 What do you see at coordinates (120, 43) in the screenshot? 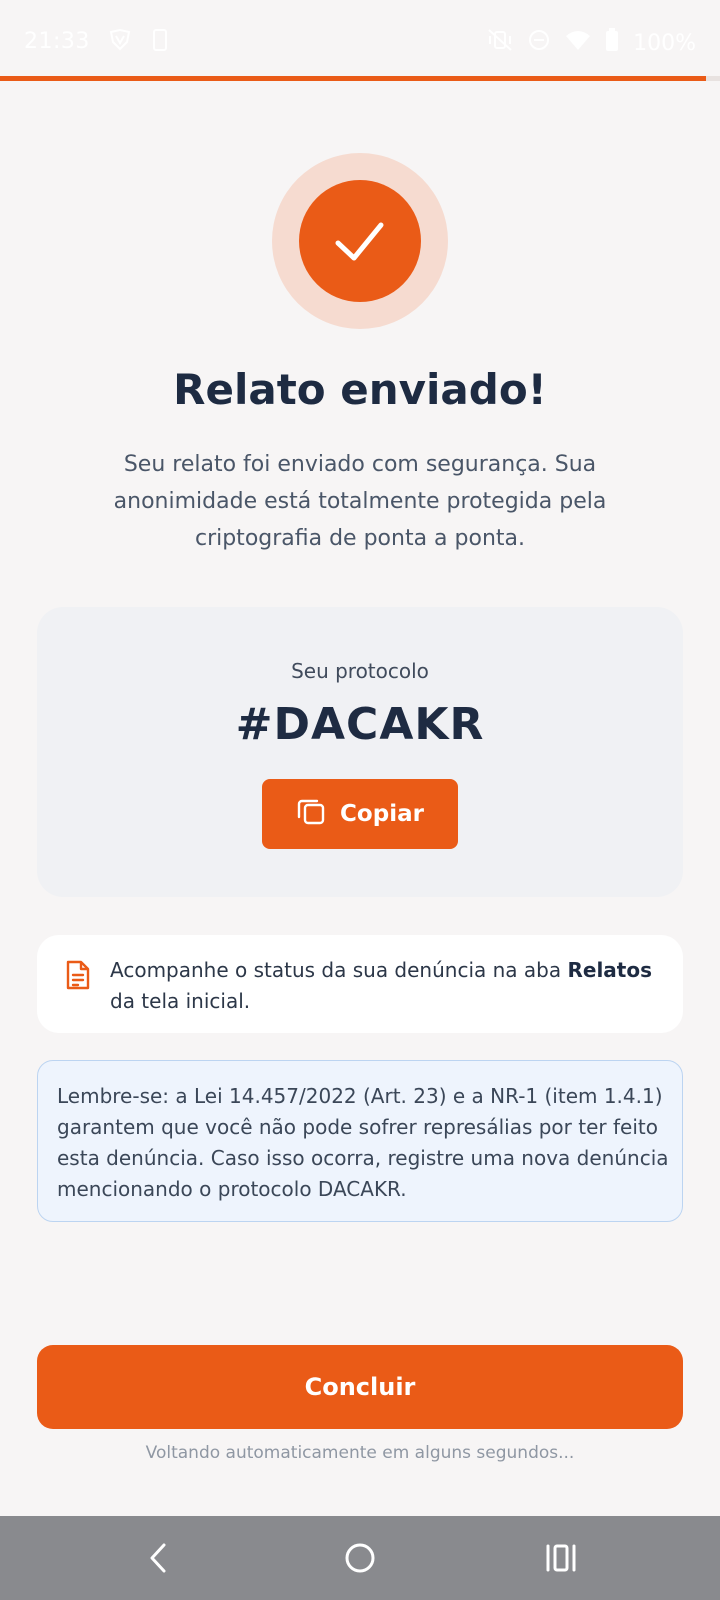
I see `vpn-shield-icon` at bounding box center [120, 43].